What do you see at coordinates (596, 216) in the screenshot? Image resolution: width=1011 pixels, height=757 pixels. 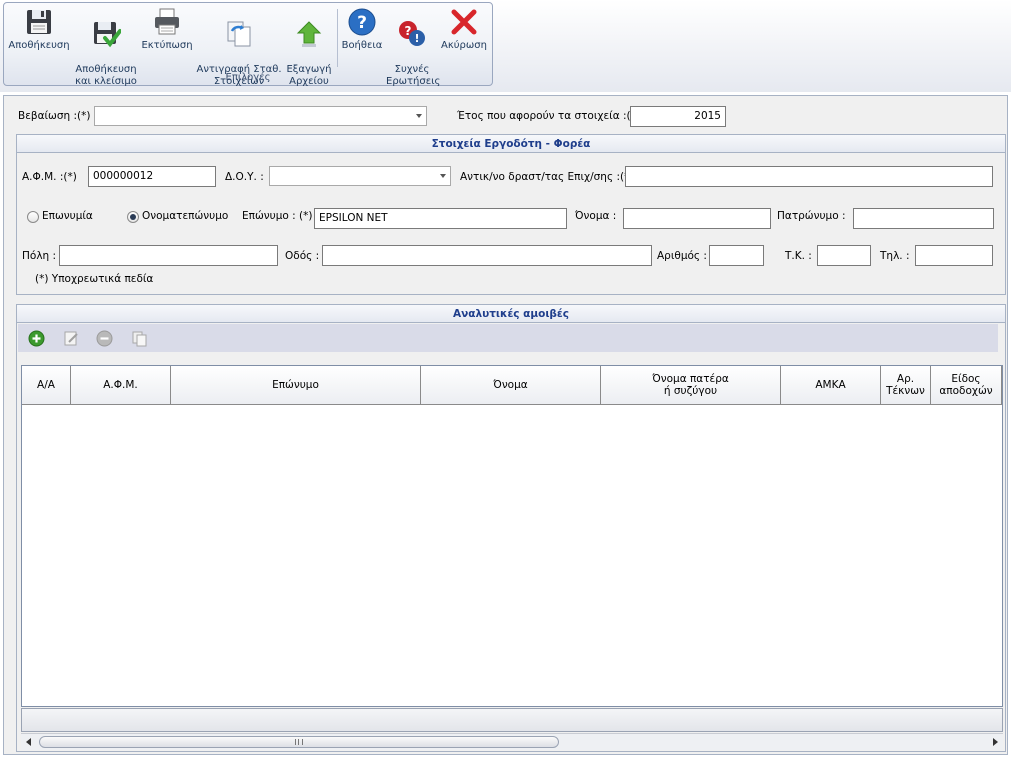 I see `name-label: Όνομα :` at bounding box center [596, 216].